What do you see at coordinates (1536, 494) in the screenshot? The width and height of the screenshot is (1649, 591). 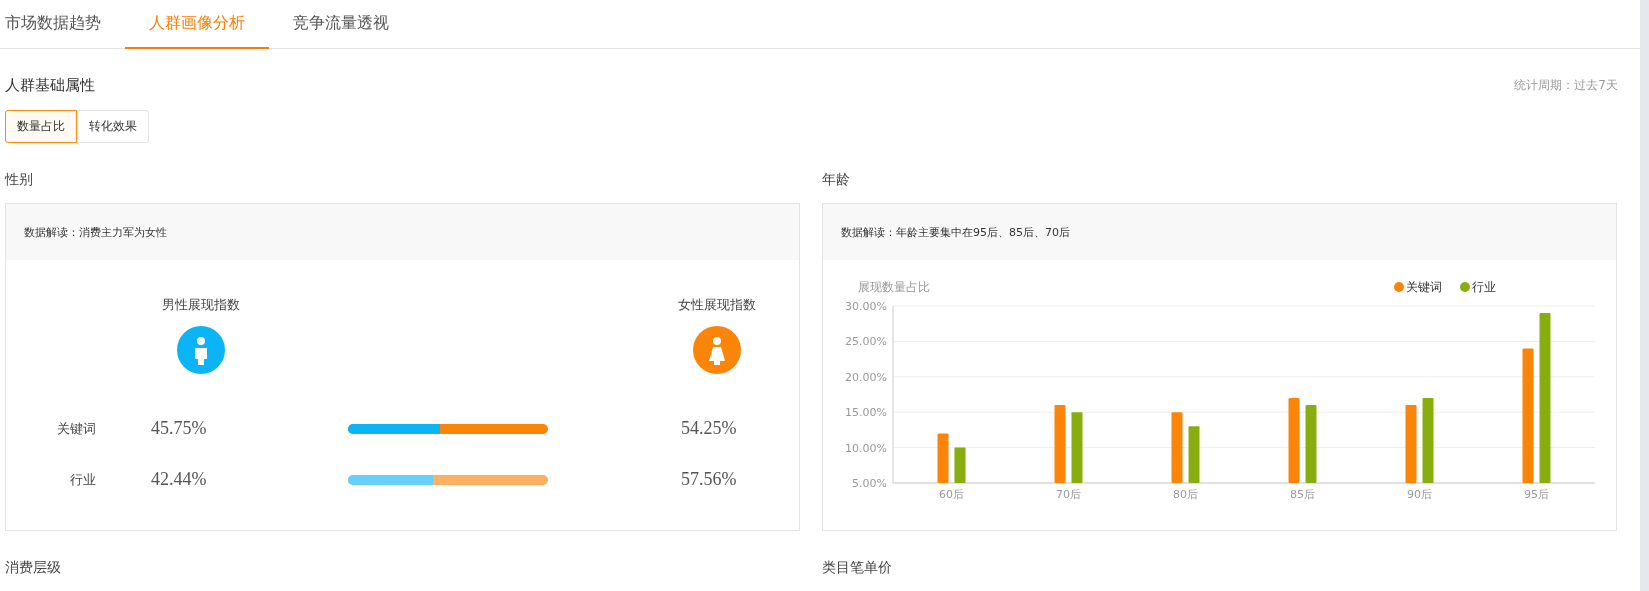 I see `tick-label: 95后` at bounding box center [1536, 494].